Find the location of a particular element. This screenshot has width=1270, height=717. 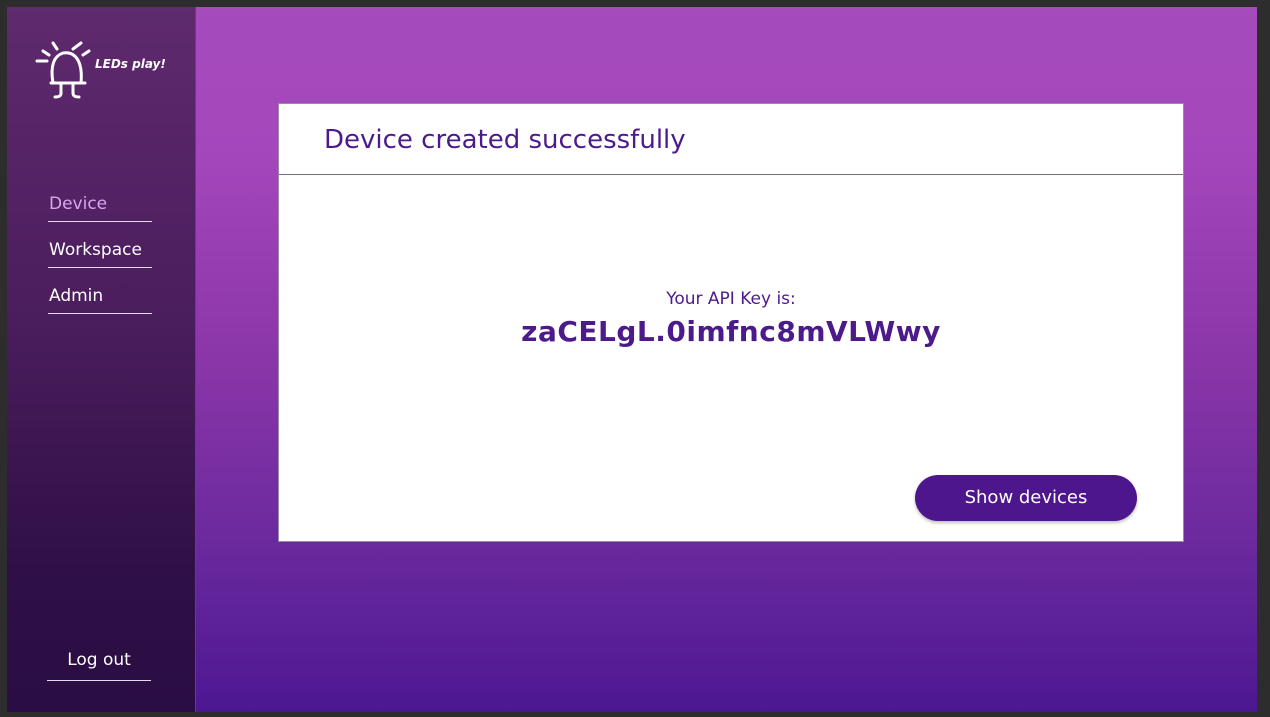

logo: LEDs play! is located at coordinates (104, 70).